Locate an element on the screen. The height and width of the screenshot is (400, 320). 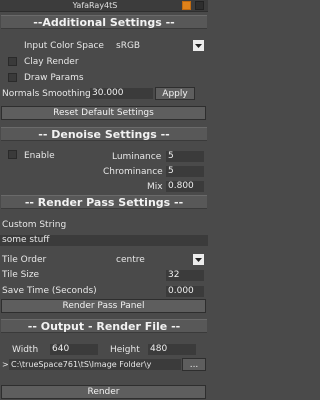
render-pass-panel-button: Render Pass Panel is located at coordinates (103, 306).